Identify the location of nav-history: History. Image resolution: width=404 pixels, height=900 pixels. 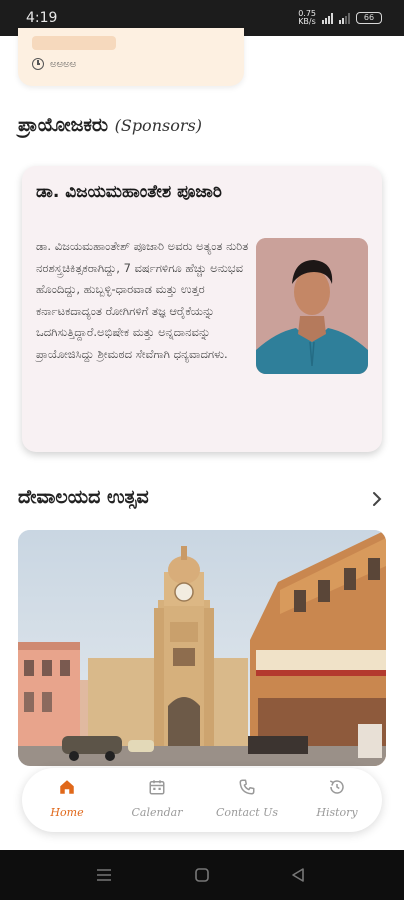
(337, 800).